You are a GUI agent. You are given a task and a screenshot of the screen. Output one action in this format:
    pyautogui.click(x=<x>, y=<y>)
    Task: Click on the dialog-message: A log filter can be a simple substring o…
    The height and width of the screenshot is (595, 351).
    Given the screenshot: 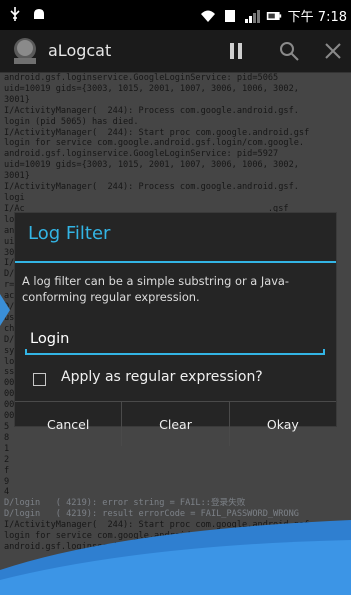 What is the action you would take?
    pyautogui.click(x=156, y=289)
    